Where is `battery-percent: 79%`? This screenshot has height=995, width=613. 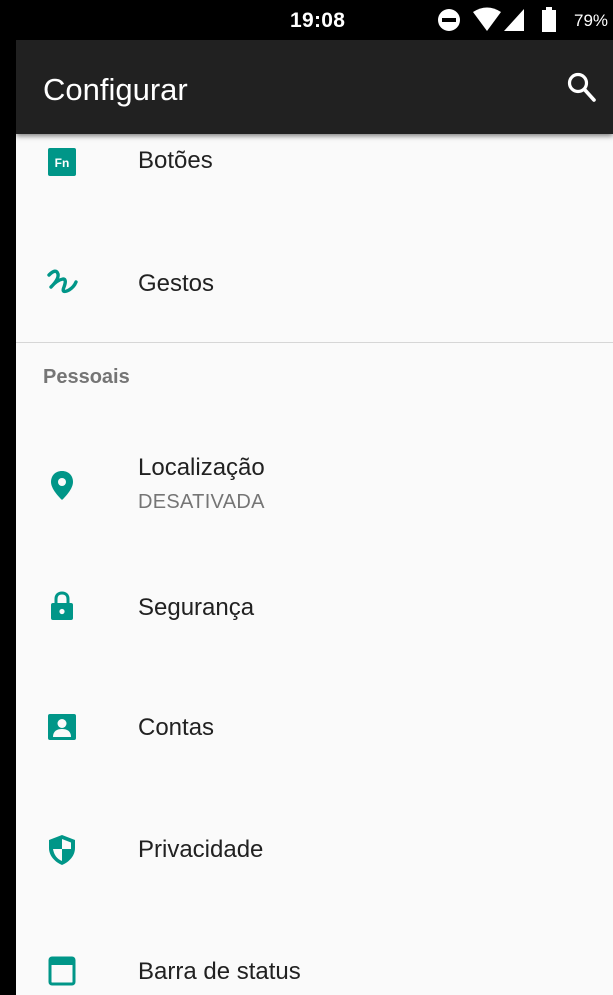
battery-percent: 79% is located at coordinates (591, 20).